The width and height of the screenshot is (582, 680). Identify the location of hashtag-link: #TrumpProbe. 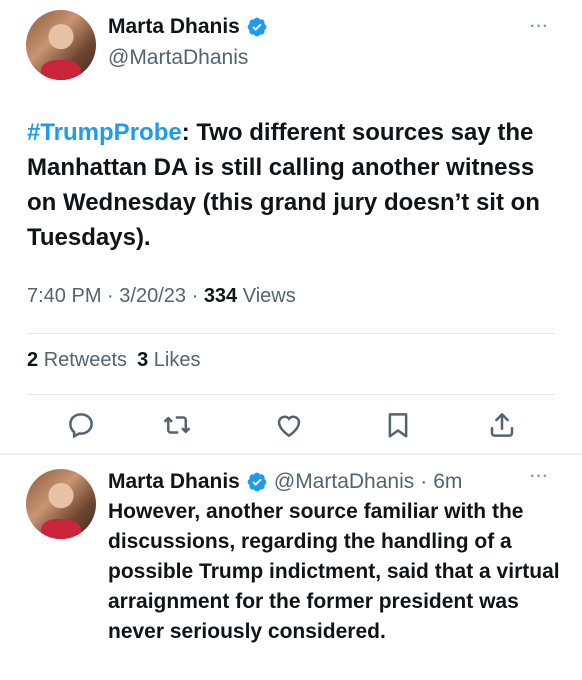
(104, 132).